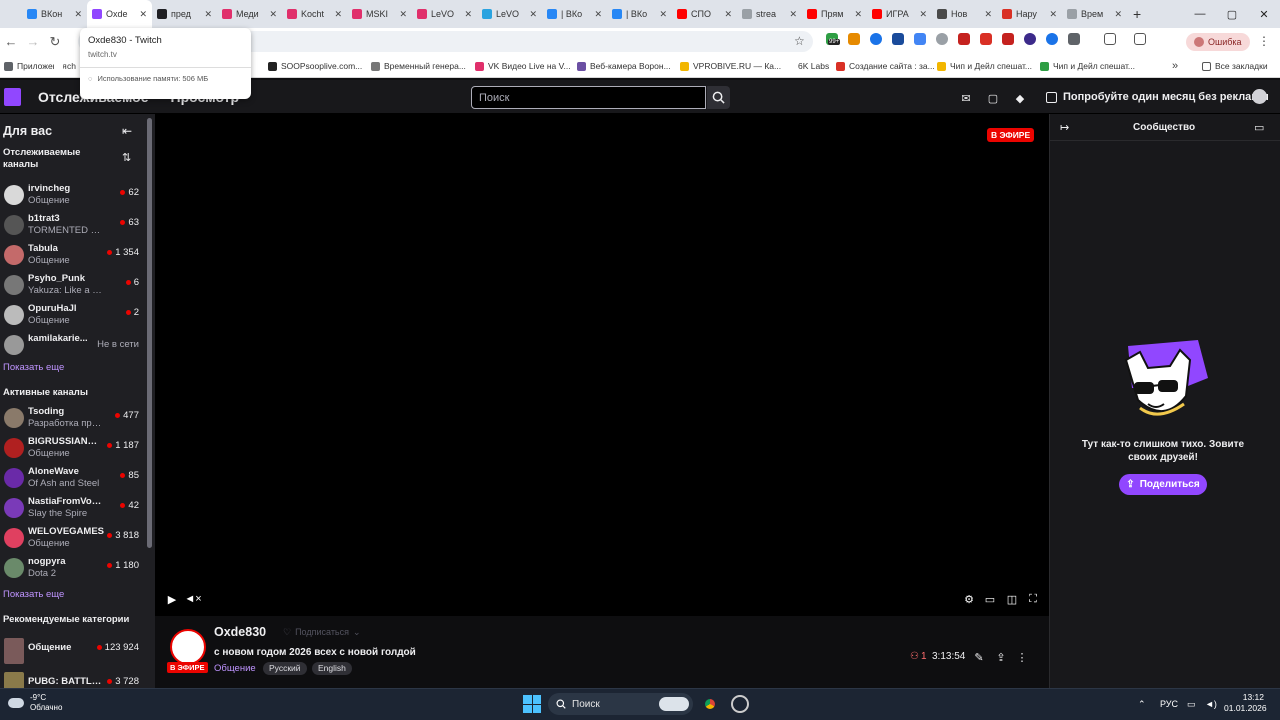 The height and width of the screenshot is (720, 1280). I want to click on taskbar-search: Поиск, so click(620, 704).